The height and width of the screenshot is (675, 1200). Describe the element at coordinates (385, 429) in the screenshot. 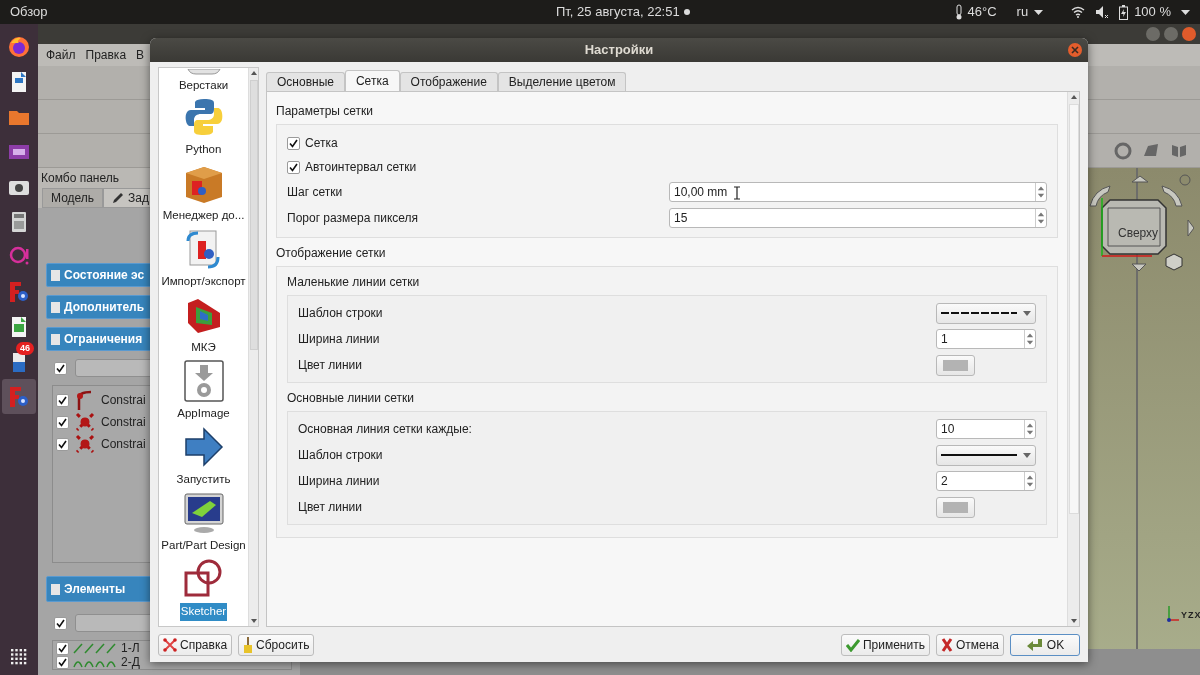

I see `field-label: Основная линия сетки каждые:` at that location.